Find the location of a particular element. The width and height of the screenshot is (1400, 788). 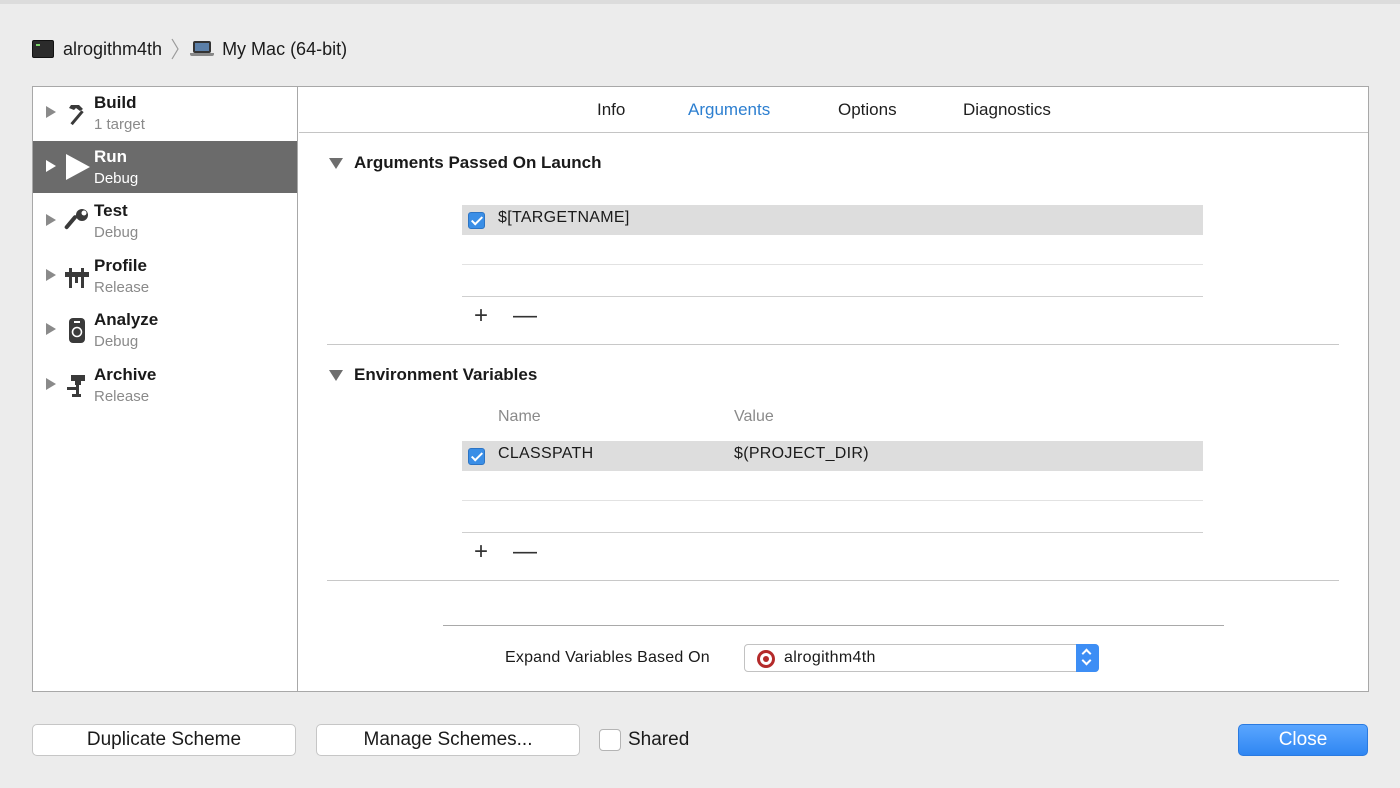

argument-value: $[TARGETNAME] is located at coordinates (564, 218).